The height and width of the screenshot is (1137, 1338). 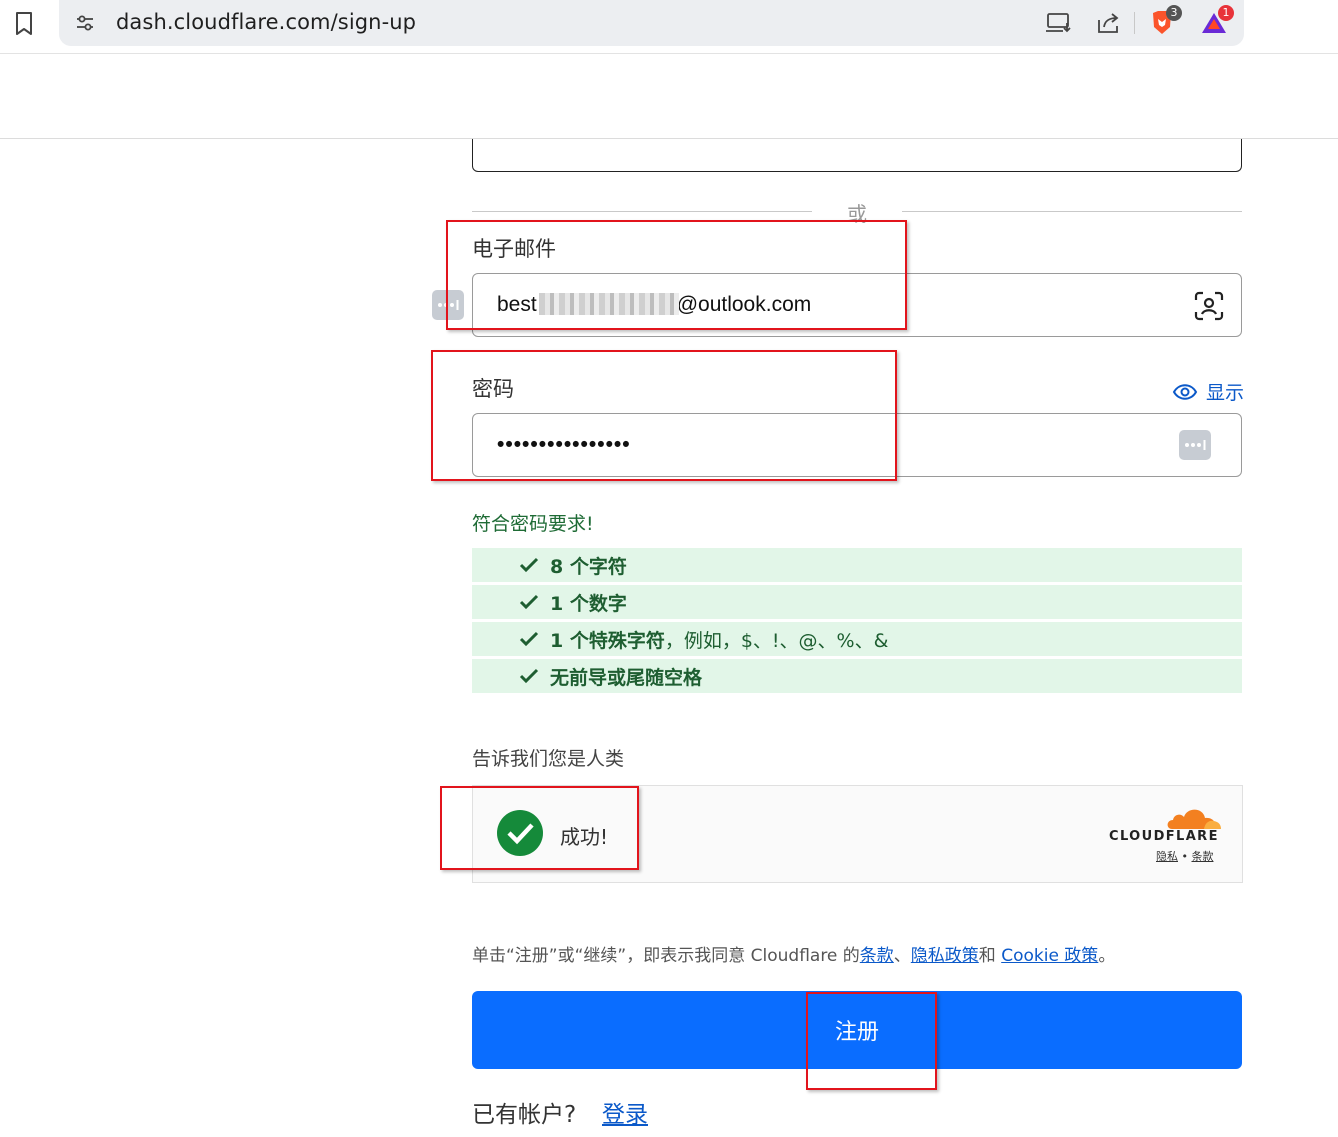 What do you see at coordinates (625, 1112) in the screenshot?
I see `login-link: 登录` at bounding box center [625, 1112].